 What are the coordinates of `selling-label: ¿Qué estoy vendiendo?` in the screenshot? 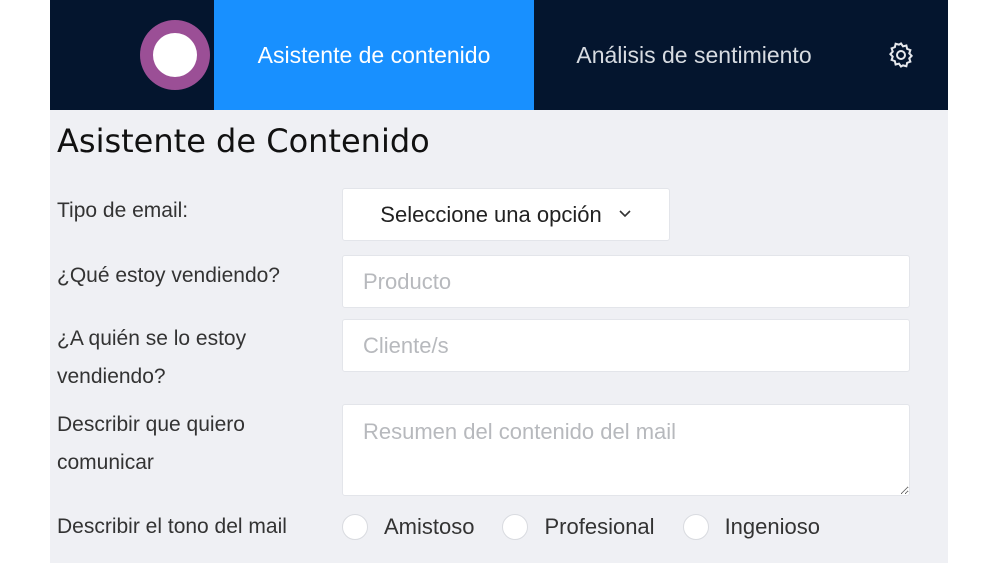 It's located at (168, 275).